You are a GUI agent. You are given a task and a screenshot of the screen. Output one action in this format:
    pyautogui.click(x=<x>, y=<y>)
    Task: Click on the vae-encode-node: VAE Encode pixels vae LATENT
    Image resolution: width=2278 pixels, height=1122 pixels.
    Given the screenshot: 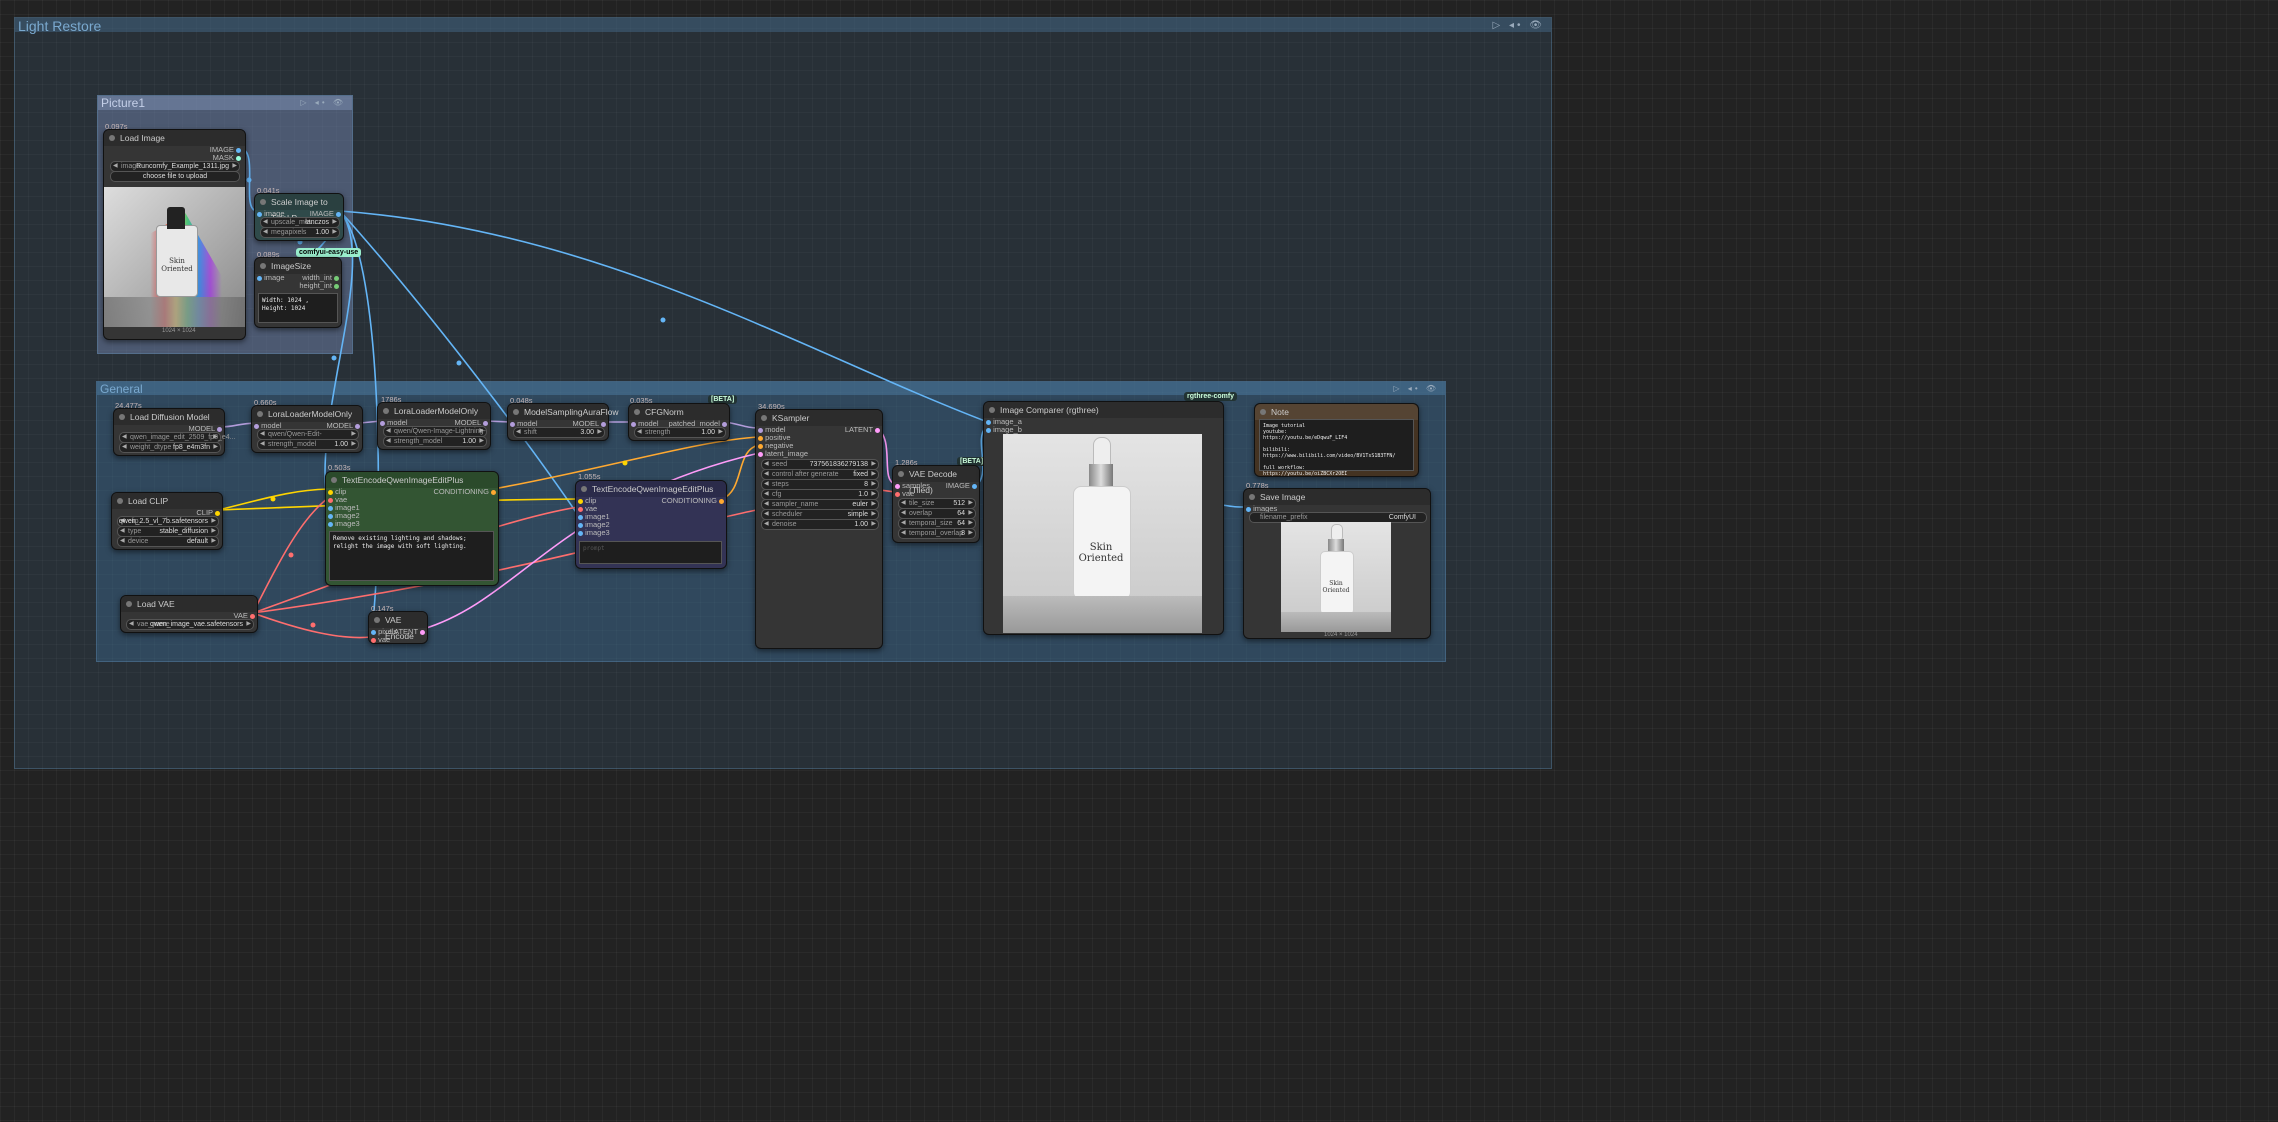 What is the action you would take?
    pyautogui.click(x=398, y=627)
    